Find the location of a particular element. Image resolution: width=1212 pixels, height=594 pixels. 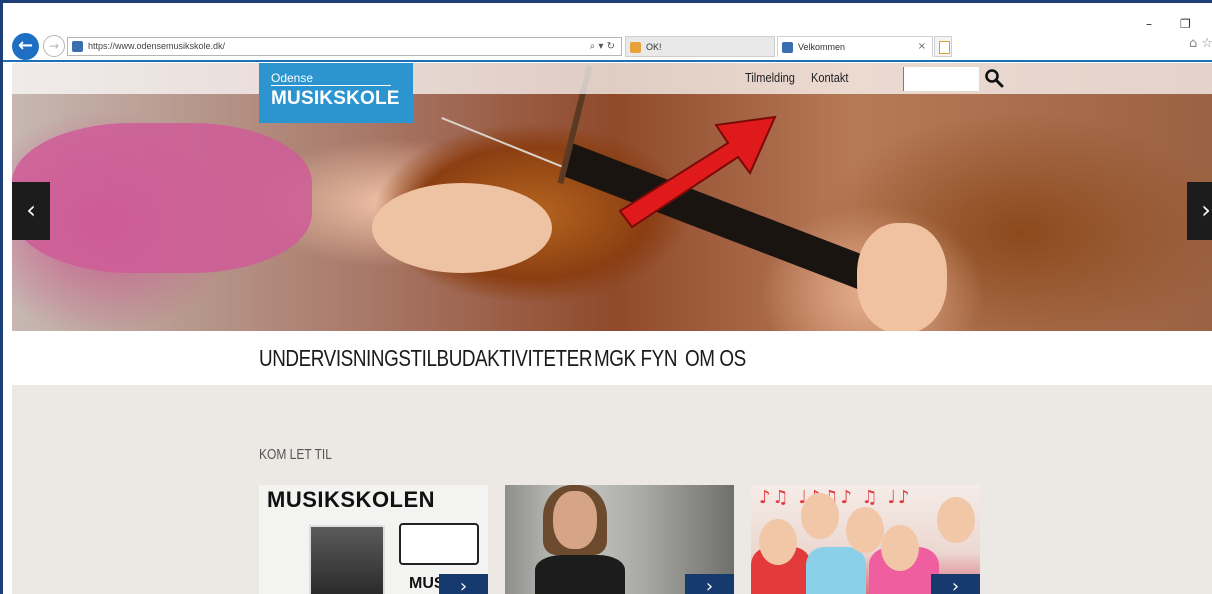

section-title: KOM LET TIL is located at coordinates (295, 454).